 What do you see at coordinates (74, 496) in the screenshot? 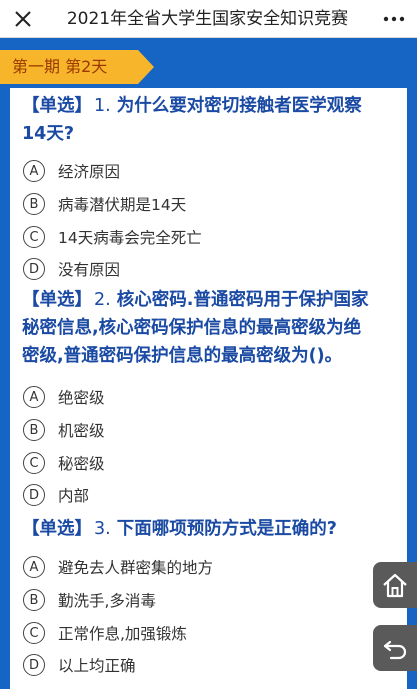
I see `option-text: 内部` at bounding box center [74, 496].